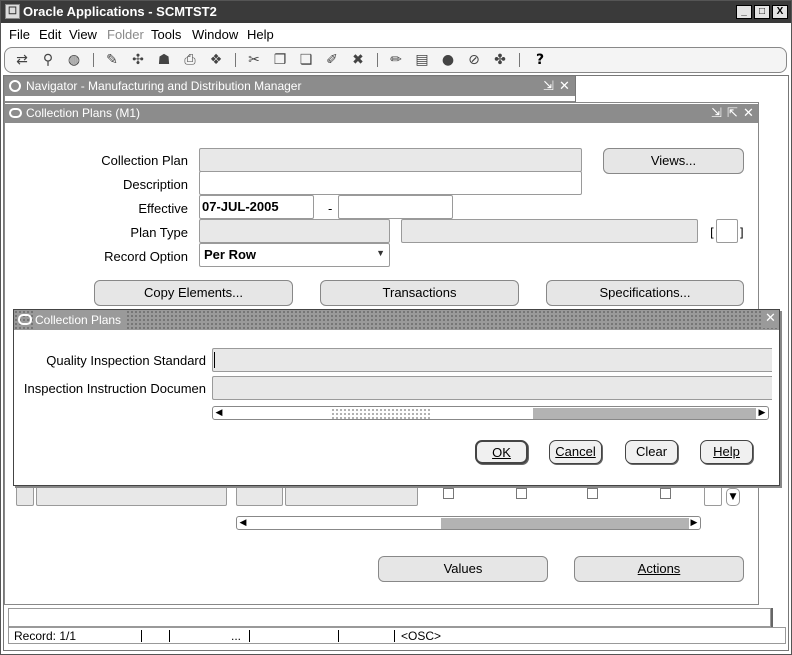 The width and height of the screenshot is (792, 655). What do you see at coordinates (772, 617) in the screenshot?
I see `message-line-edge` at bounding box center [772, 617].